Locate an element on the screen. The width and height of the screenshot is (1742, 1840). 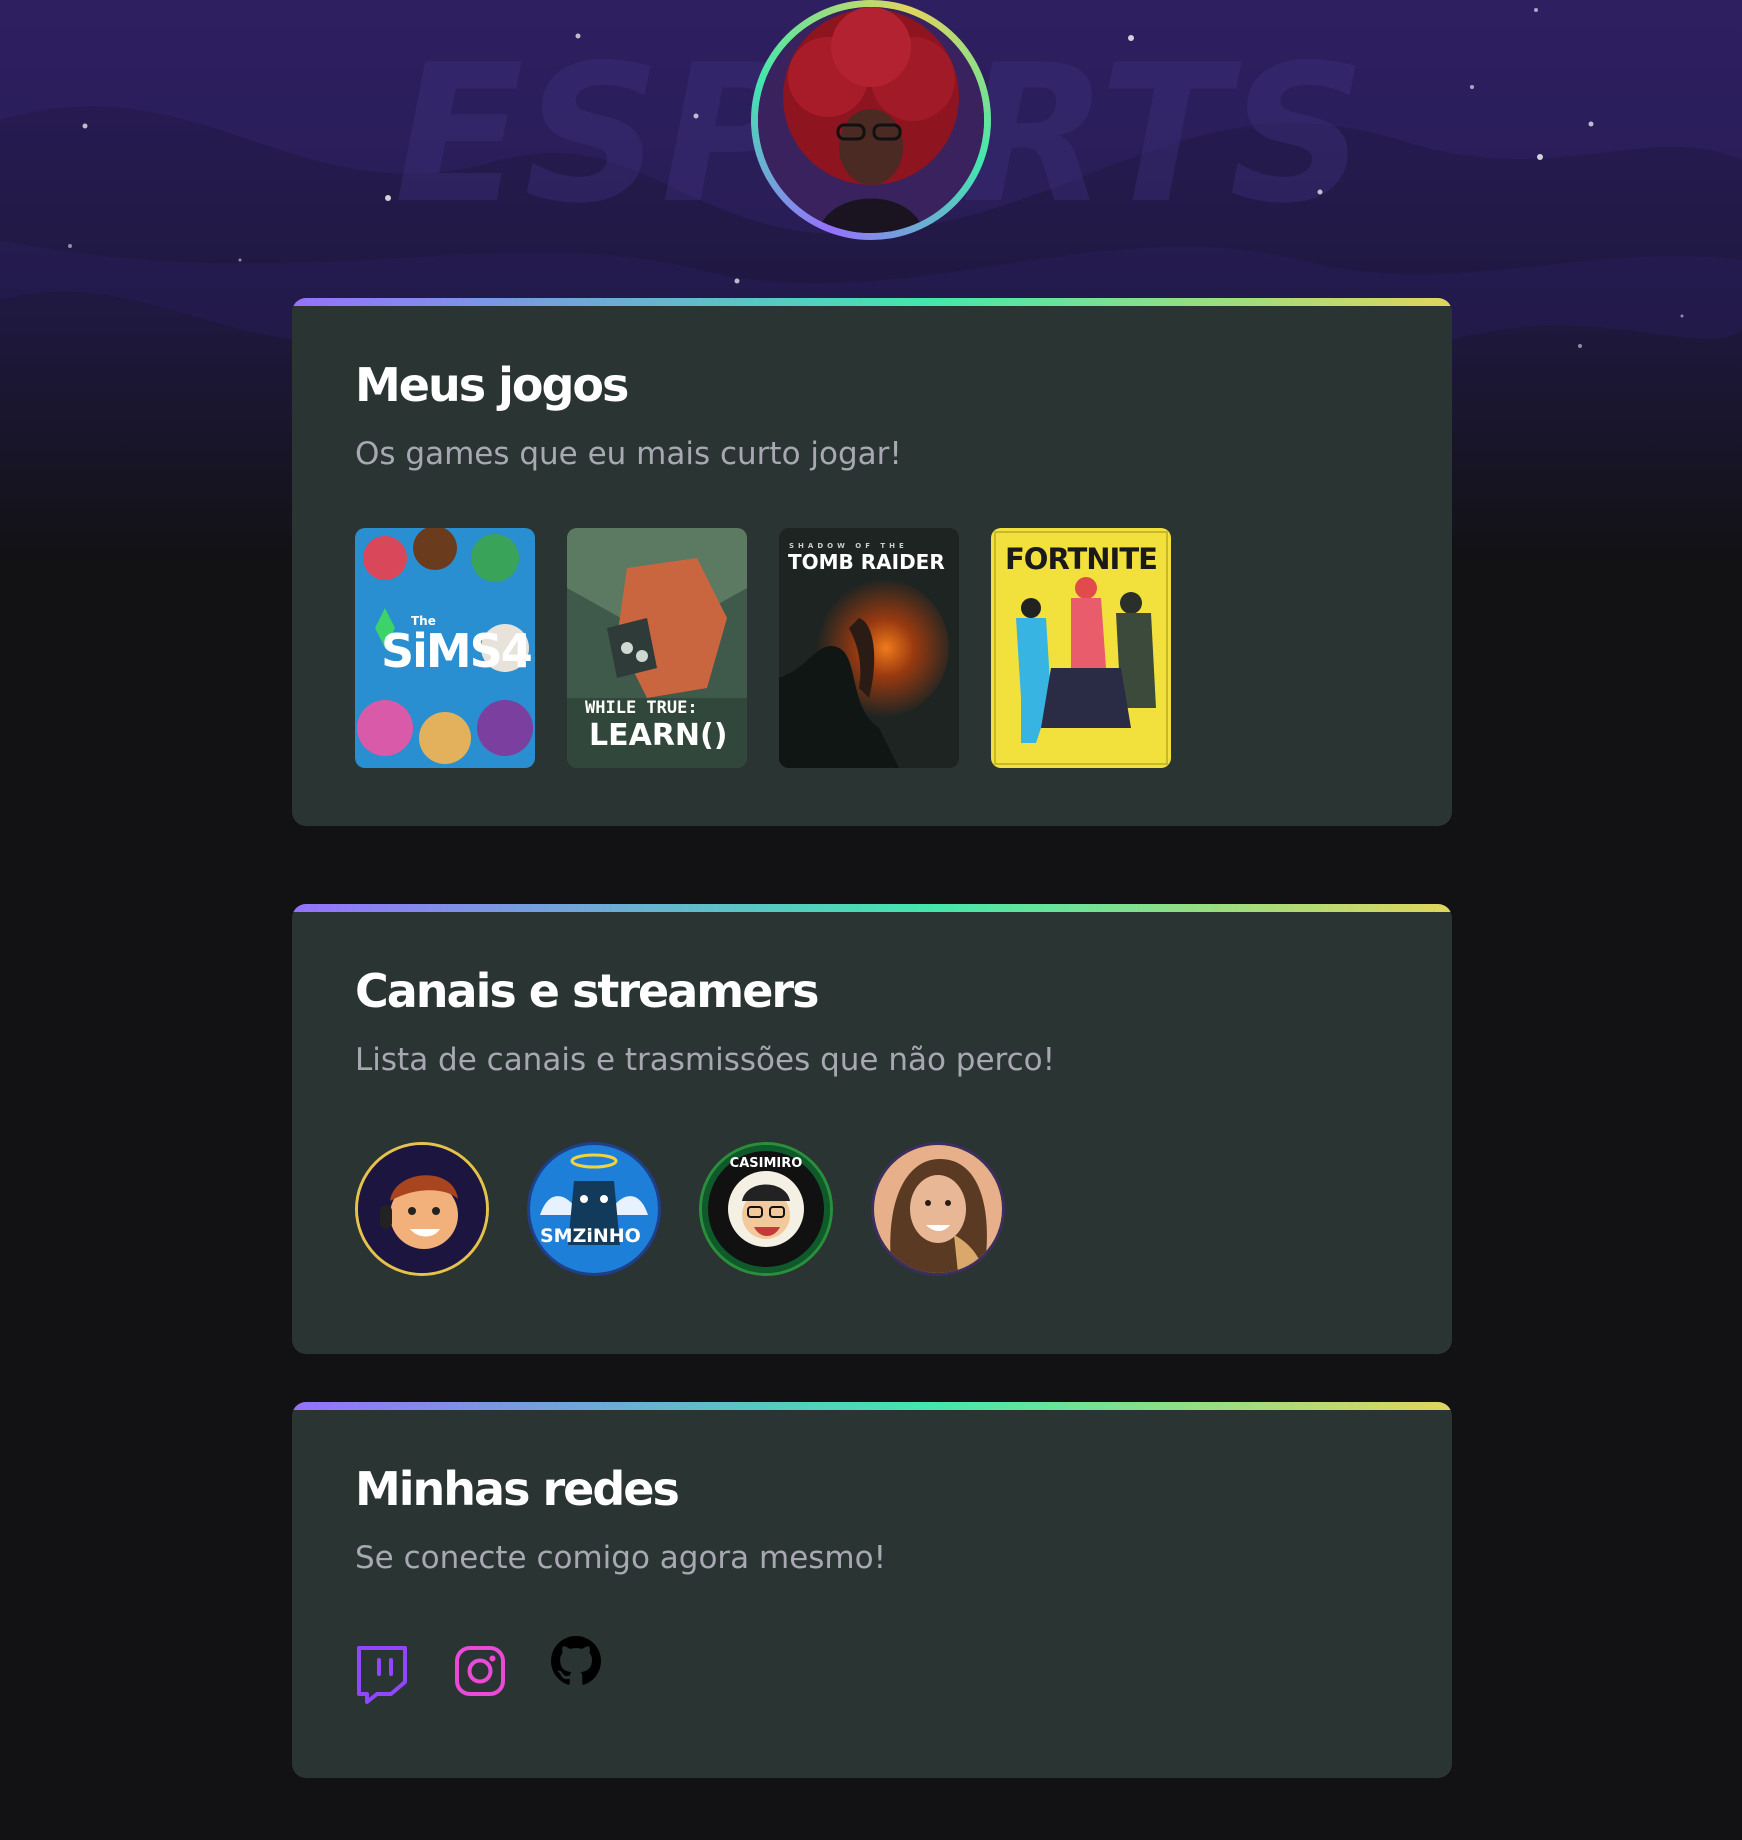
games-subtitle: Os games que eu mais curto jogar! is located at coordinates (628, 454).